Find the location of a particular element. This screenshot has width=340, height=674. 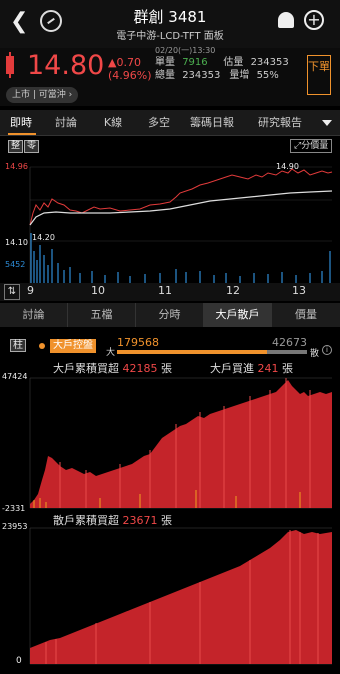

time-tick-10: 10 is located at coordinates (98, 290).